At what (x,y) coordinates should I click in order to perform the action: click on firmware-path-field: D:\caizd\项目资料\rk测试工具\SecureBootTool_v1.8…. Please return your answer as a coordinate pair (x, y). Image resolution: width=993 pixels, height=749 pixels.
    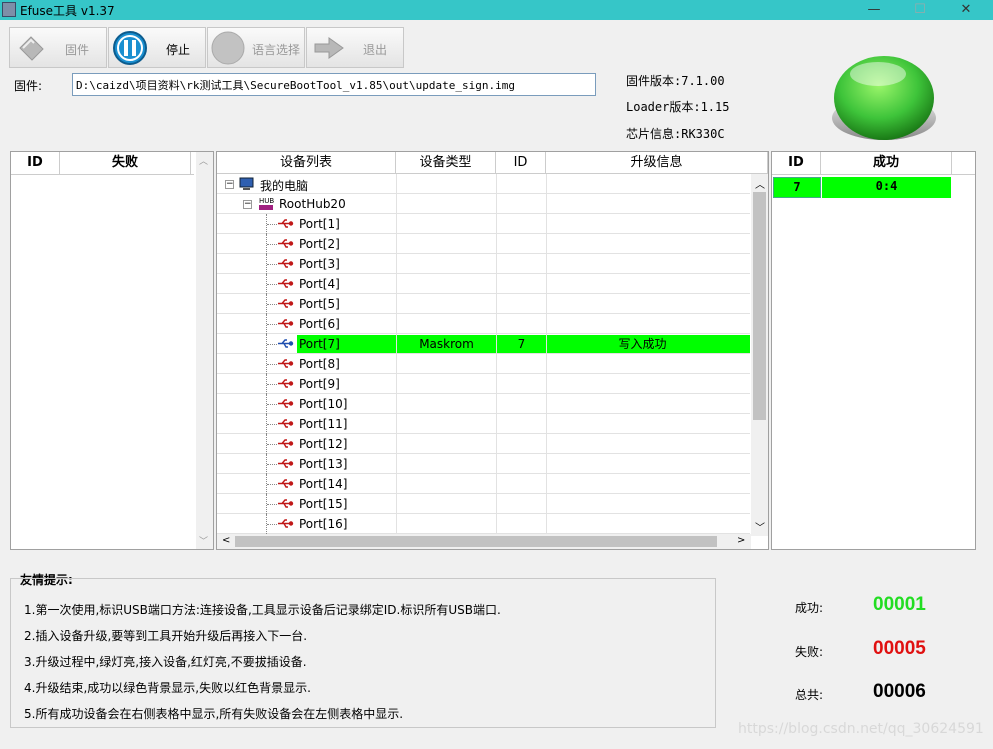
    Looking at the image, I should click on (334, 84).